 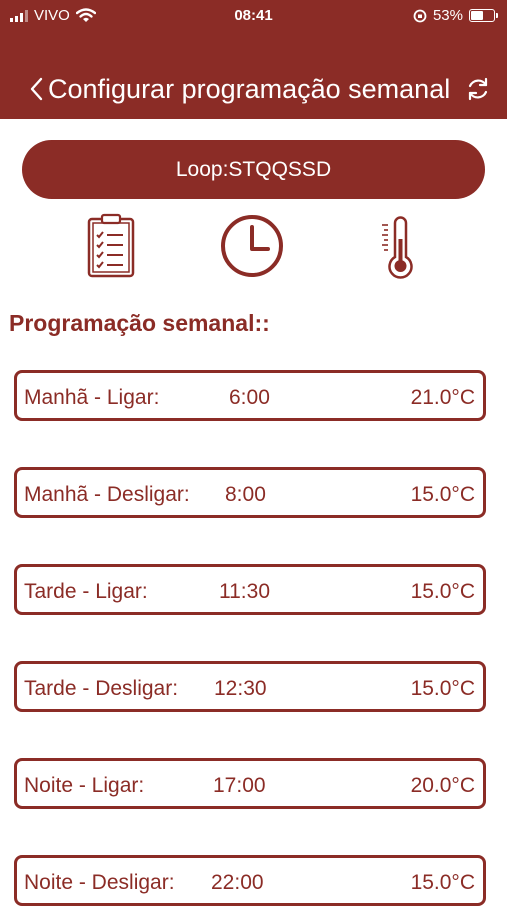 What do you see at coordinates (92, 397) in the screenshot?
I see `schedule-label: Manhã - Ligar:` at bounding box center [92, 397].